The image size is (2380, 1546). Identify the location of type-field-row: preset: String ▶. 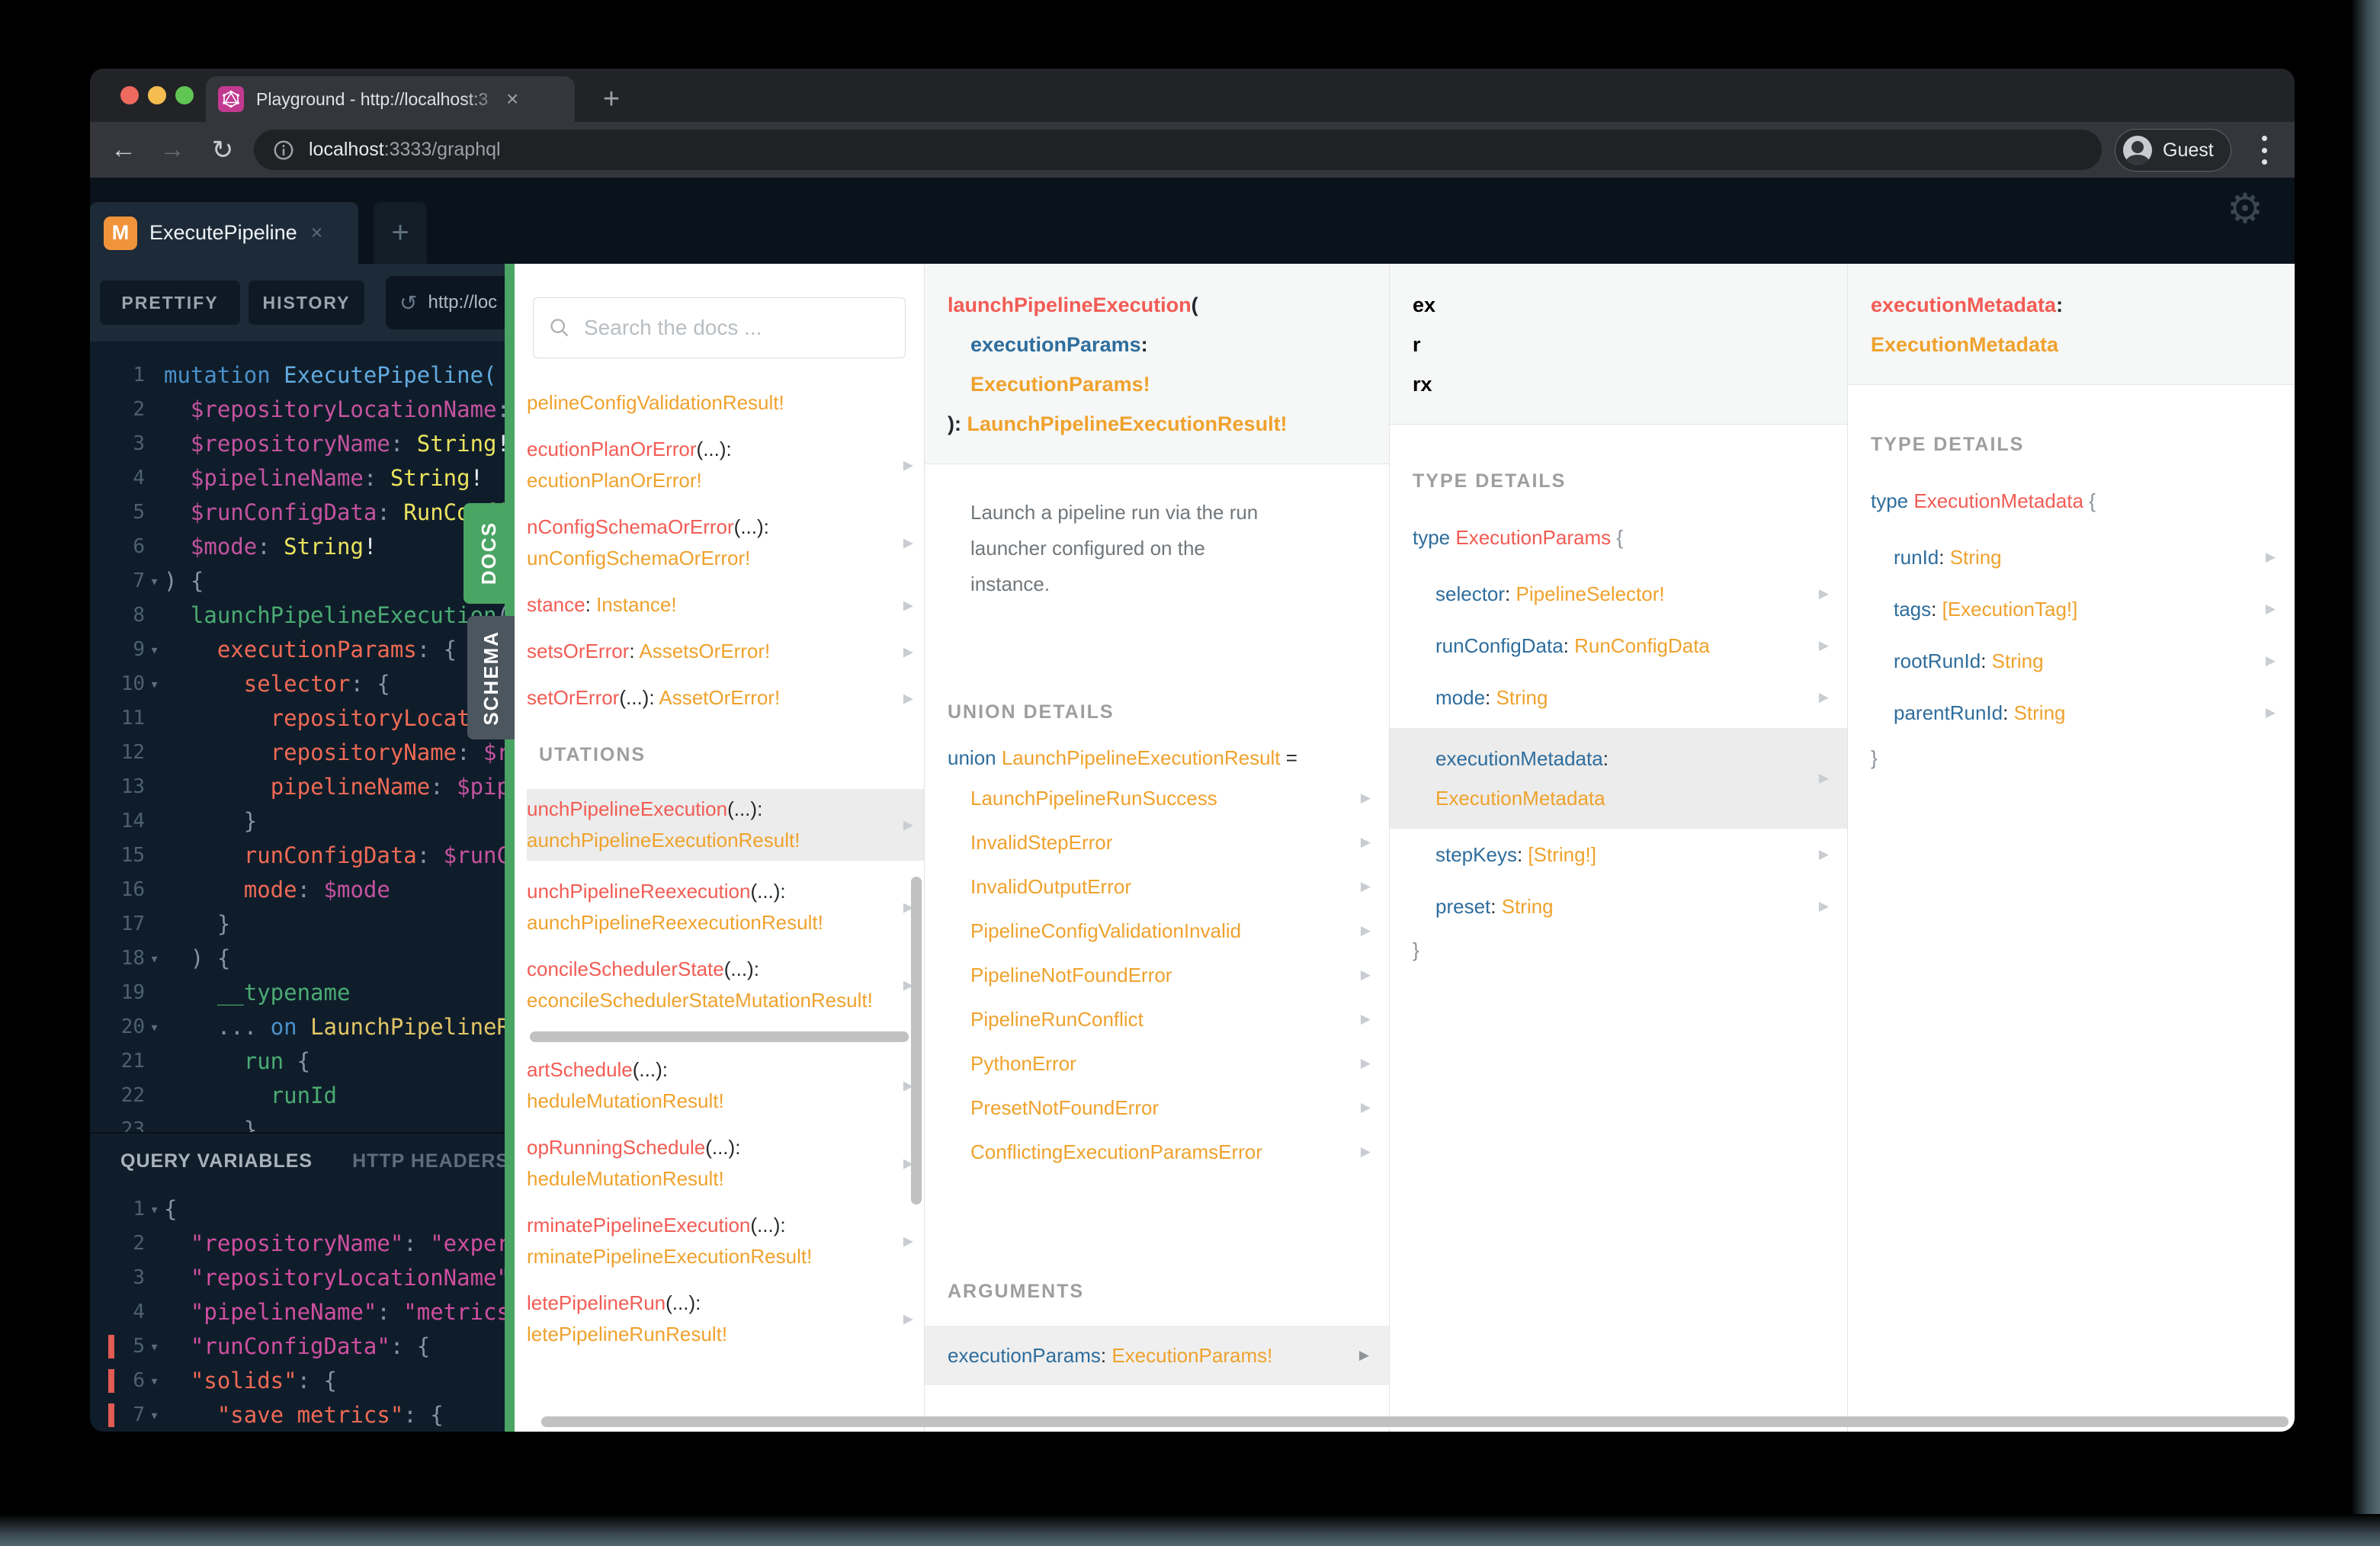
(1641, 906).